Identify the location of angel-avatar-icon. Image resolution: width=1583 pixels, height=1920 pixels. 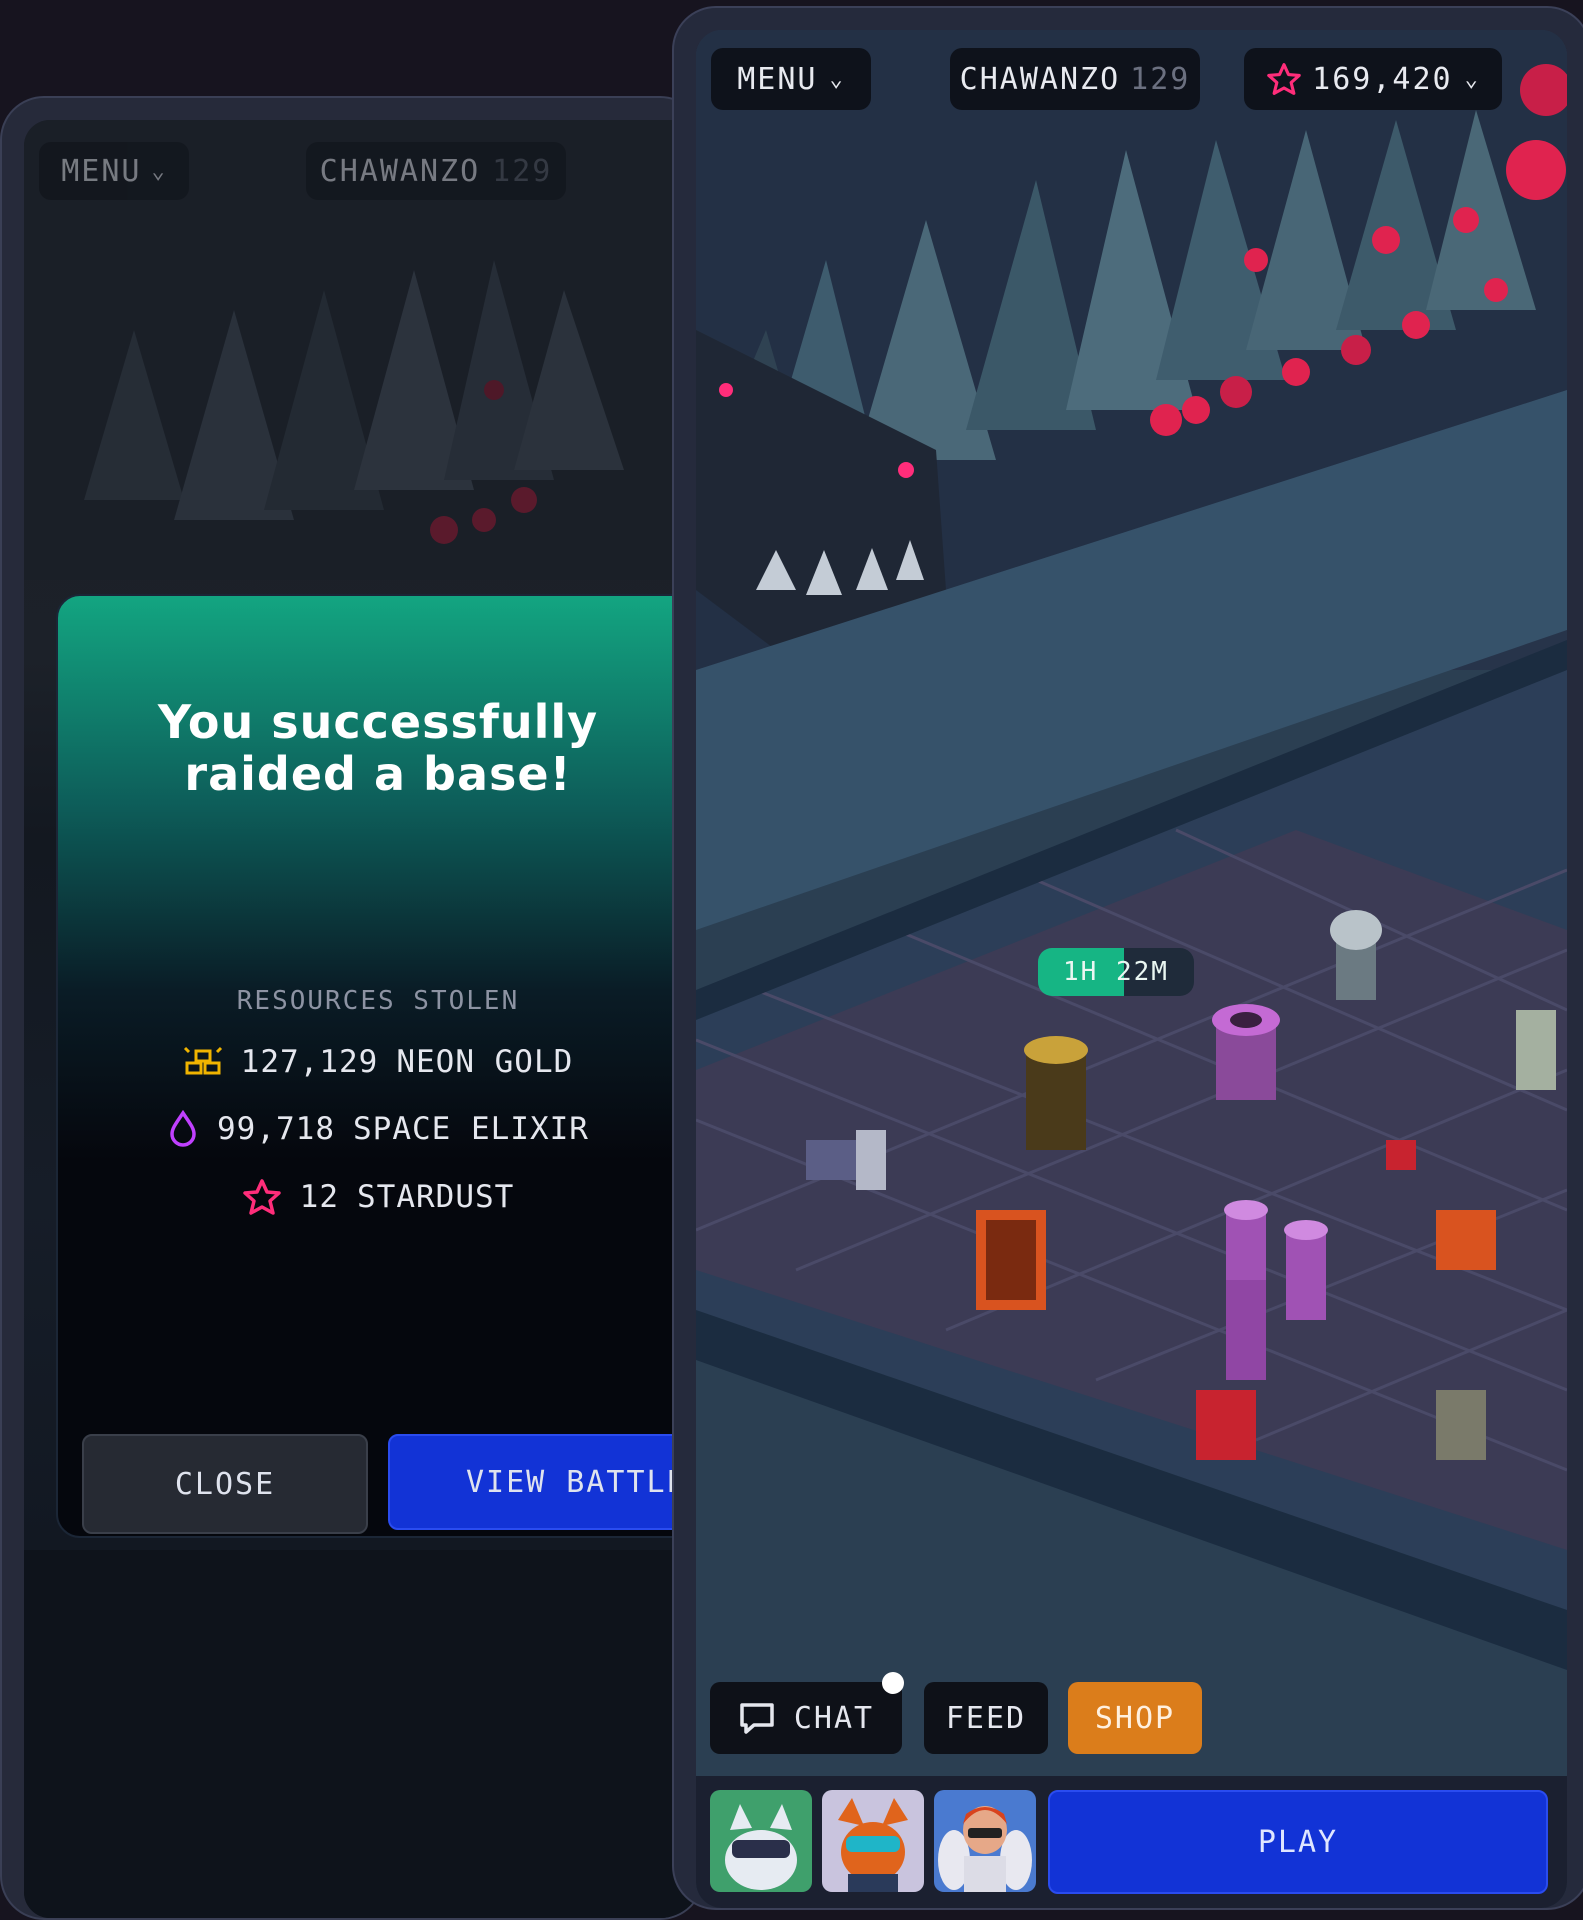
(985, 1849).